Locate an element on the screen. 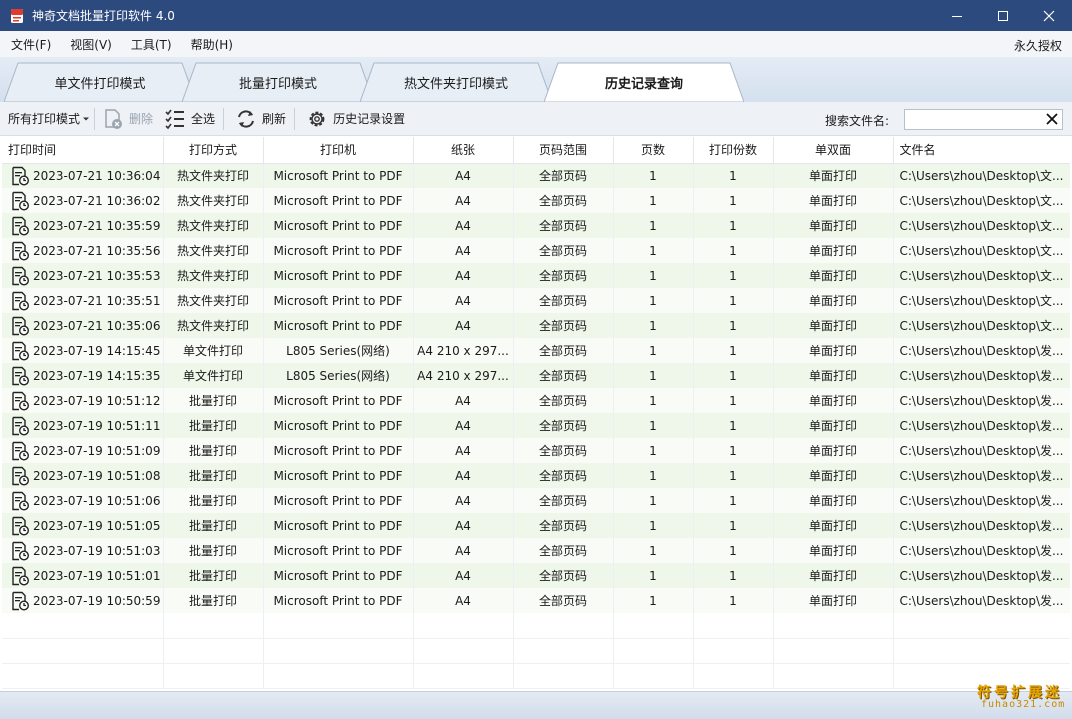  license-label: 永久授权 is located at coordinates (1038, 45).